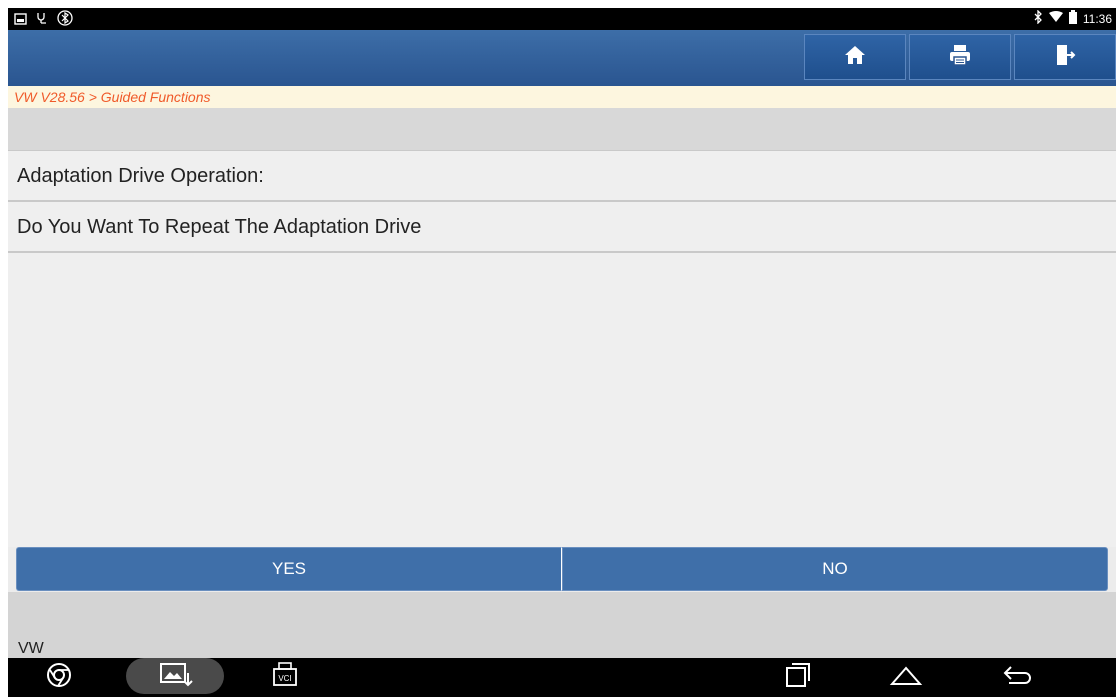 The width and height of the screenshot is (1116, 697). What do you see at coordinates (1038, 18) in the screenshot?
I see `bluetooth-icon` at bounding box center [1038, 18].